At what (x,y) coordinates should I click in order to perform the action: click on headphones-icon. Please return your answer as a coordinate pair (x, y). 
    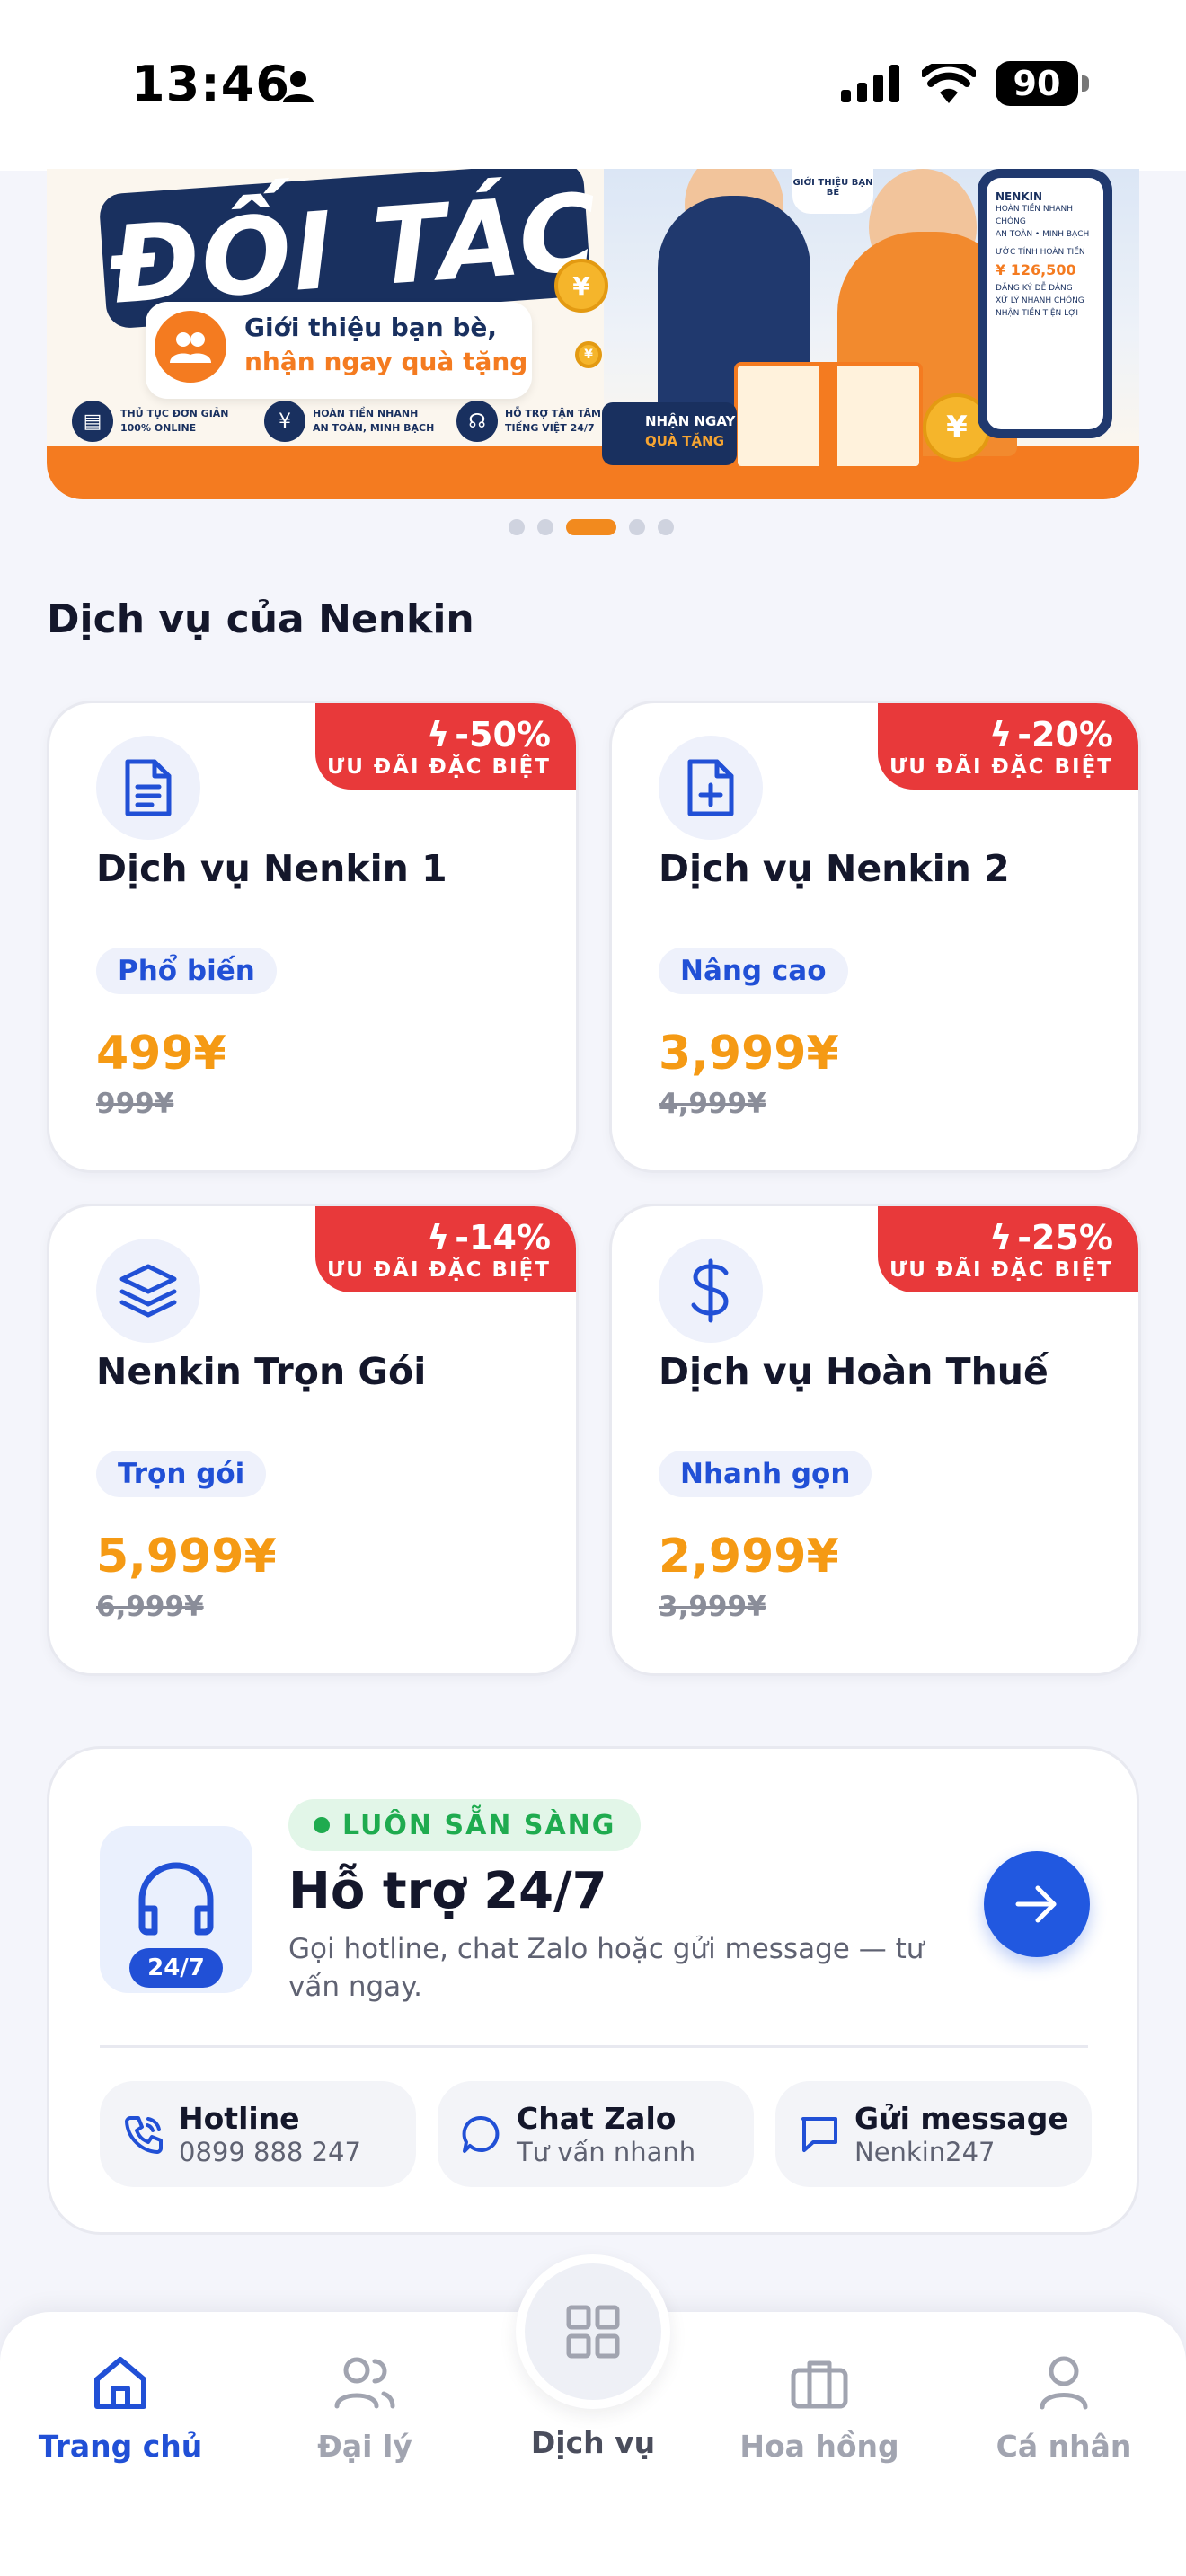
    Looking at the image, I should click on (176, 1899).